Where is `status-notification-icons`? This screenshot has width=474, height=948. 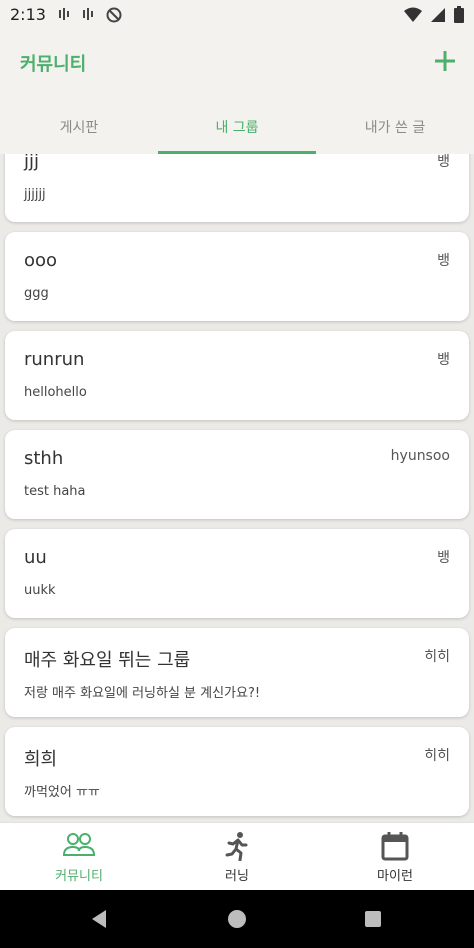
status-notification-icons is located at coordinates (90, 15).